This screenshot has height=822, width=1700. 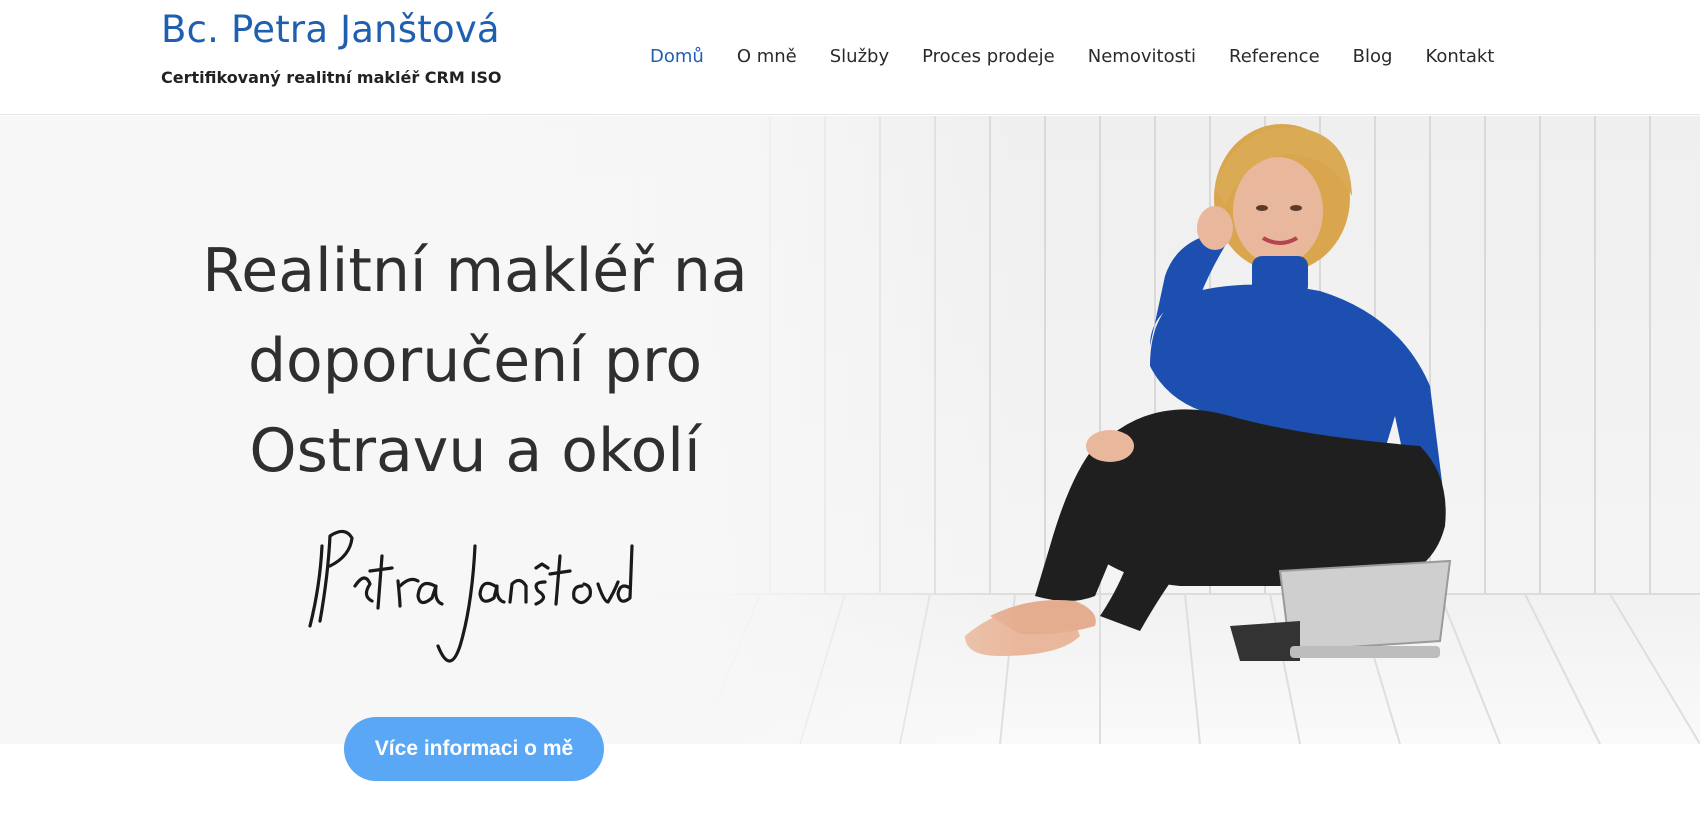 I want to click on signature-image, so click(x=471, y=596).